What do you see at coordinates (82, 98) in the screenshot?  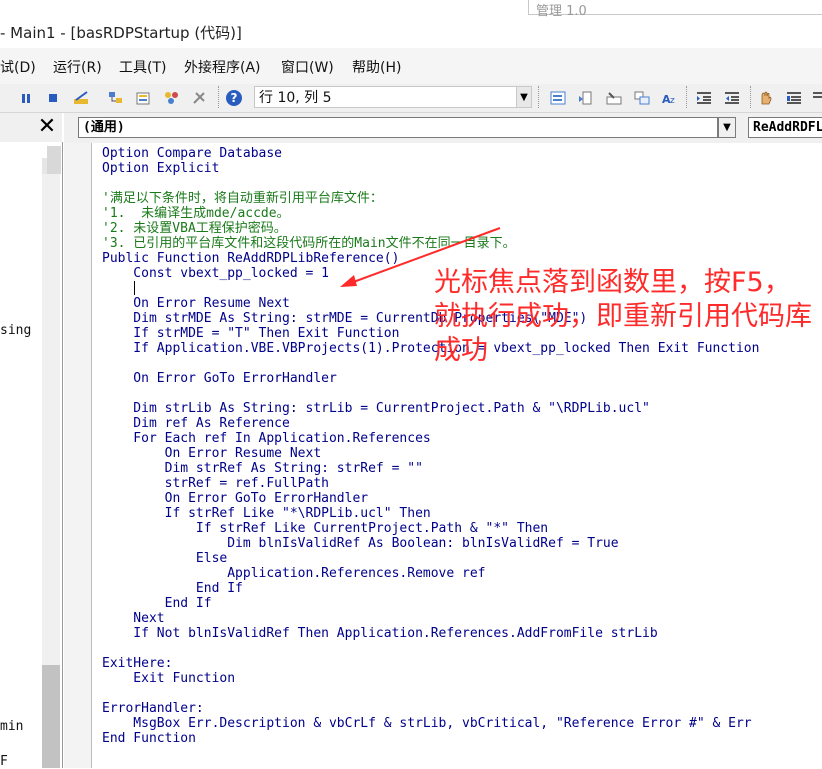 I see `design-mode-icon` at bounding box center [82, 98].